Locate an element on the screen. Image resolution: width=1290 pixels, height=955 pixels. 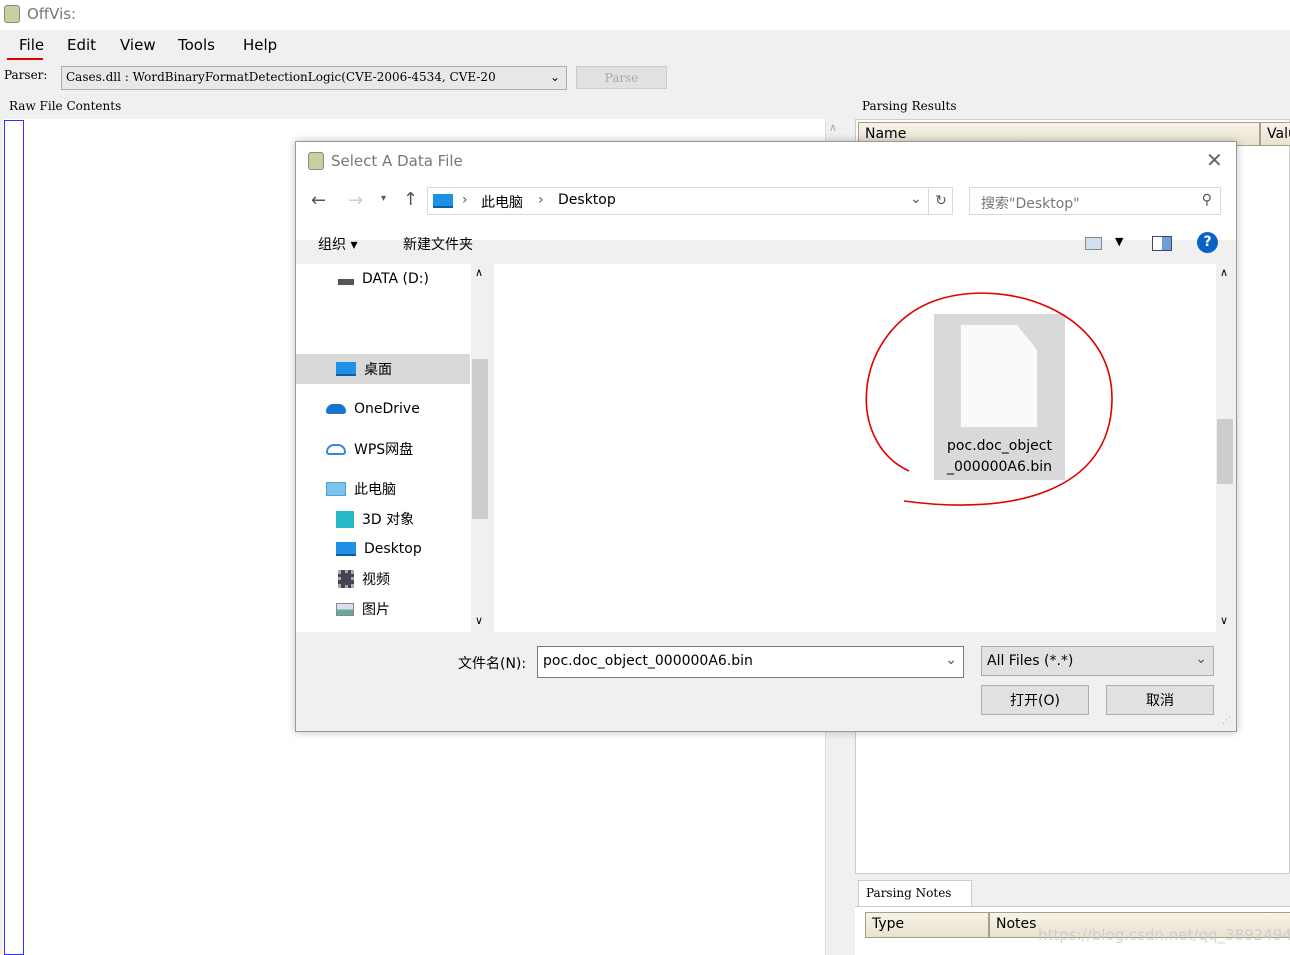
view-options-icon is located at coordinates (1093, 243).